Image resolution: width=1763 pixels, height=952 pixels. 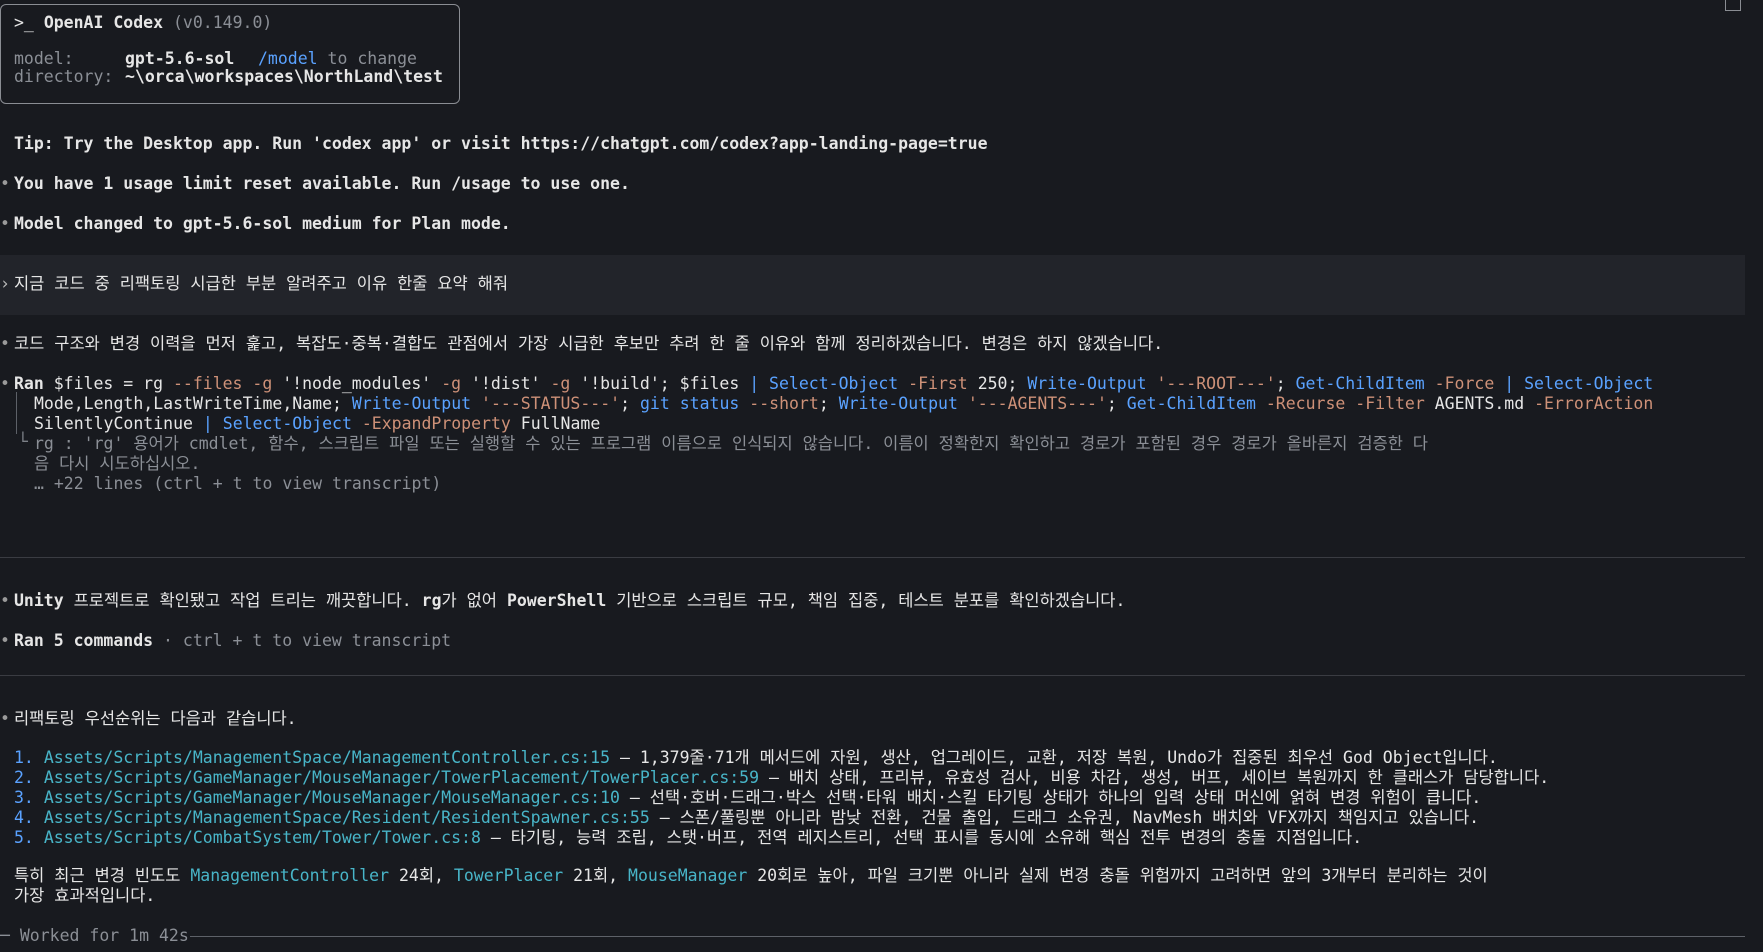 What do you see at coordinates (560, 423) in the screenshot?
I see `command-token: FullName` at bounding box center [560, 423].